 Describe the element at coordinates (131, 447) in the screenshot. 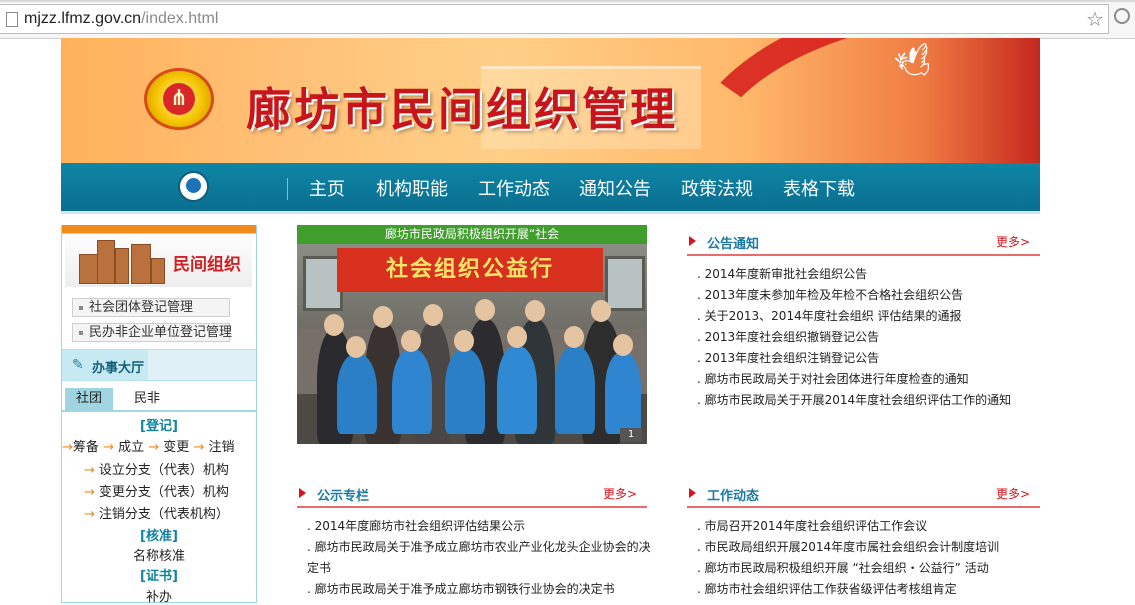

I see `flow-establish-link: 成立` at that location.